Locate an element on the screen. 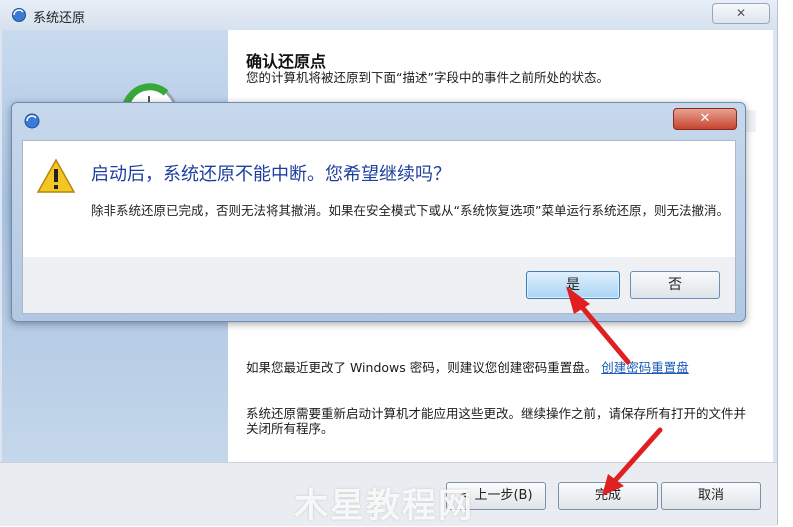 This screenshot has height=527, width=793. system-restore-icon is located at coordinates (19, 15).